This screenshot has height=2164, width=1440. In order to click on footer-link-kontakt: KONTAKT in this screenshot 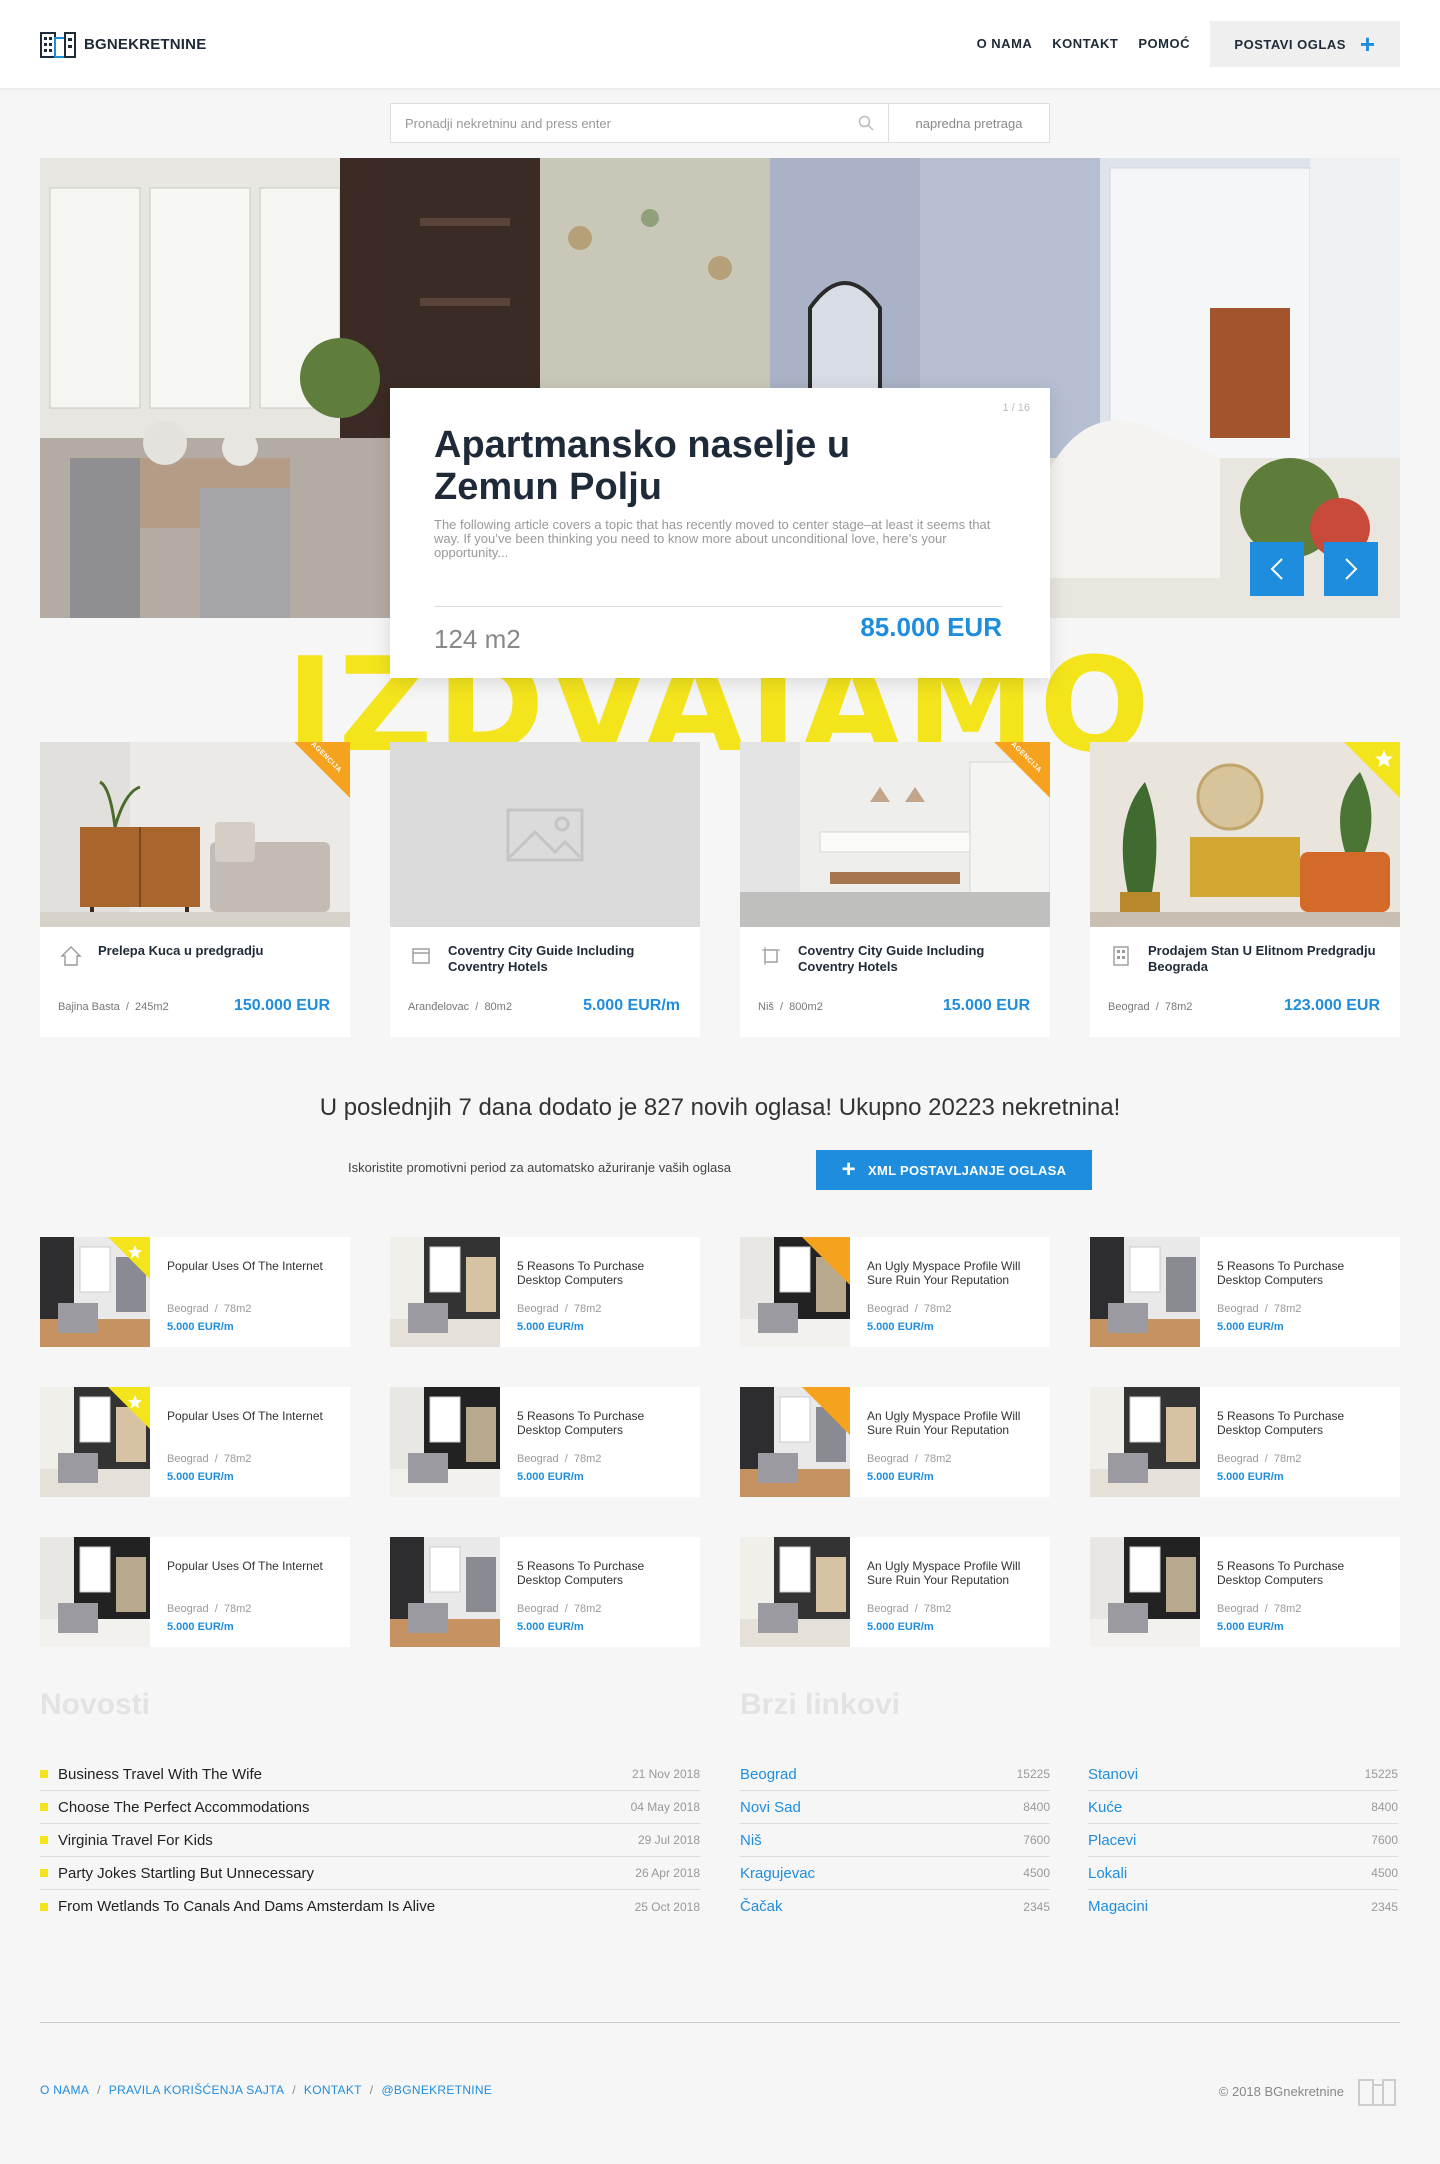, I will do `click(333, 2090)`.